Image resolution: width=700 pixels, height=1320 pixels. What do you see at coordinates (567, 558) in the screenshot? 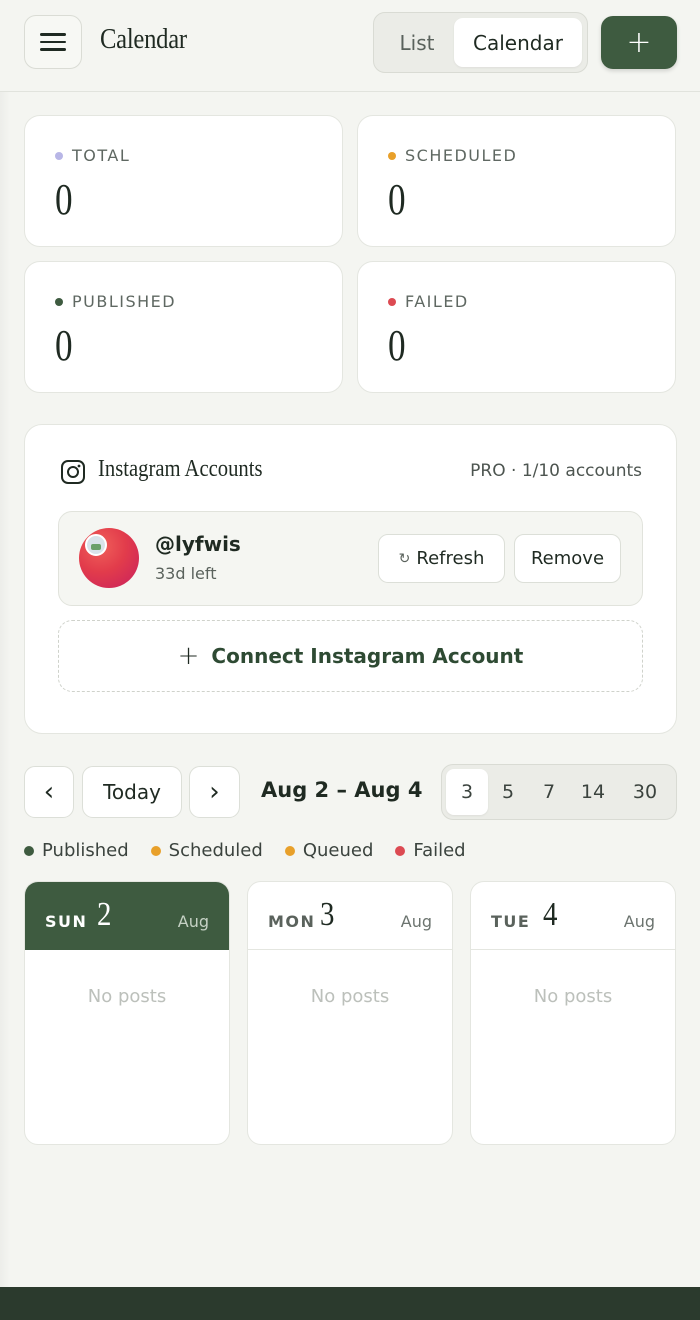
I see `remove-button: Remove` at bounding box center [567, 558].